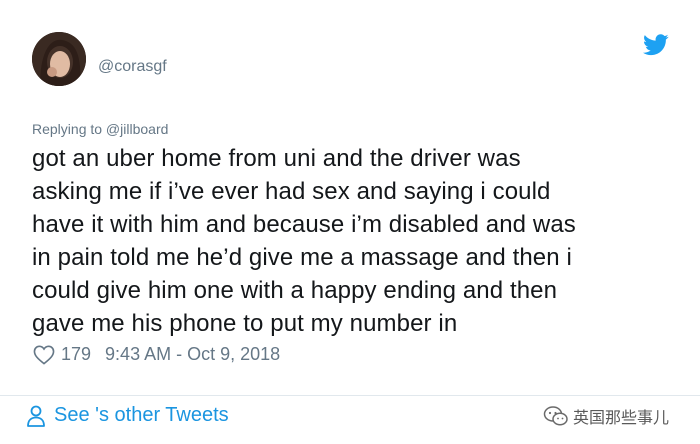 This screenshot has width=700, height=444. Describe the element at coordinates (44, 355) in the screenshot. I see `heart-icon` at that location.